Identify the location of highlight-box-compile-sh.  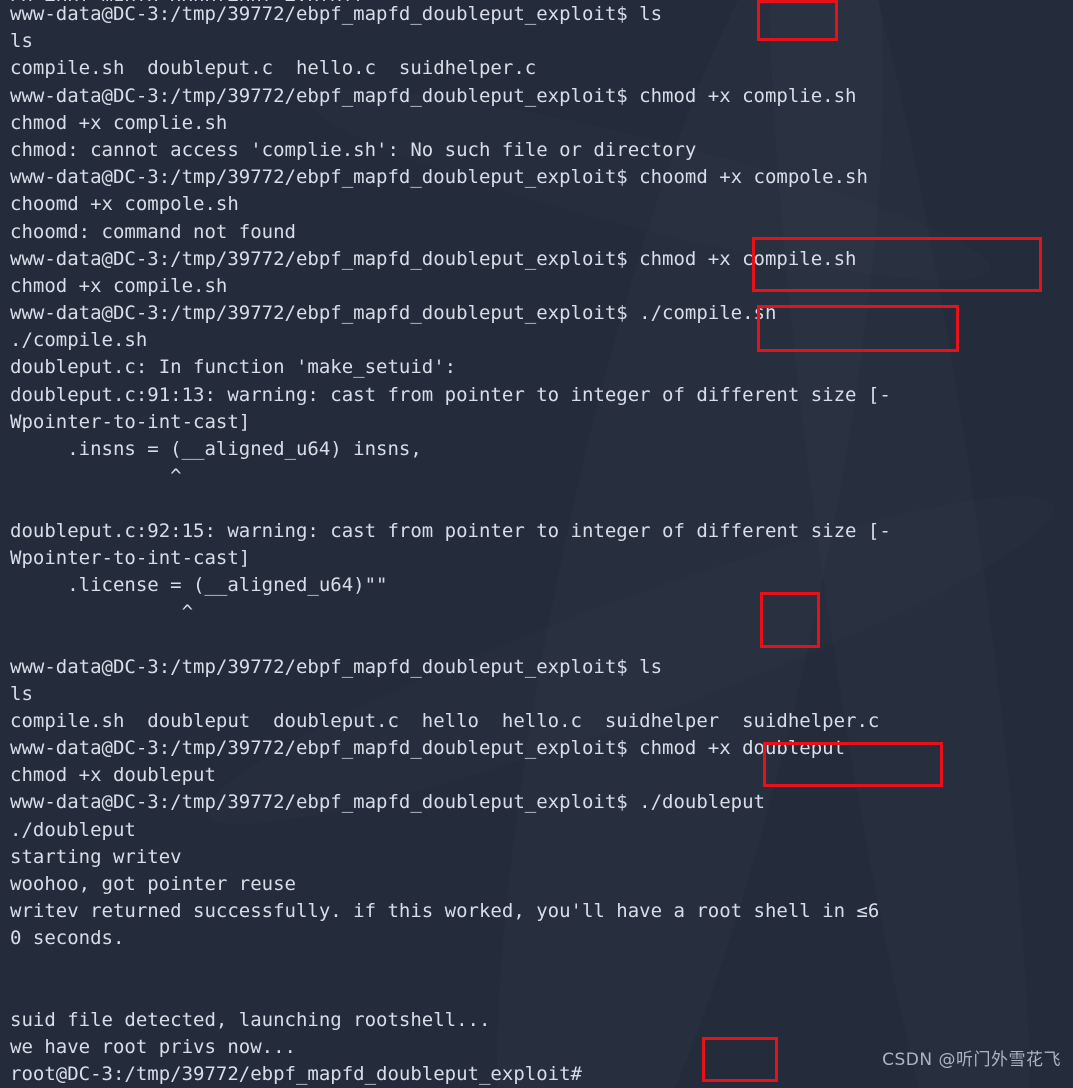
(858, 328).